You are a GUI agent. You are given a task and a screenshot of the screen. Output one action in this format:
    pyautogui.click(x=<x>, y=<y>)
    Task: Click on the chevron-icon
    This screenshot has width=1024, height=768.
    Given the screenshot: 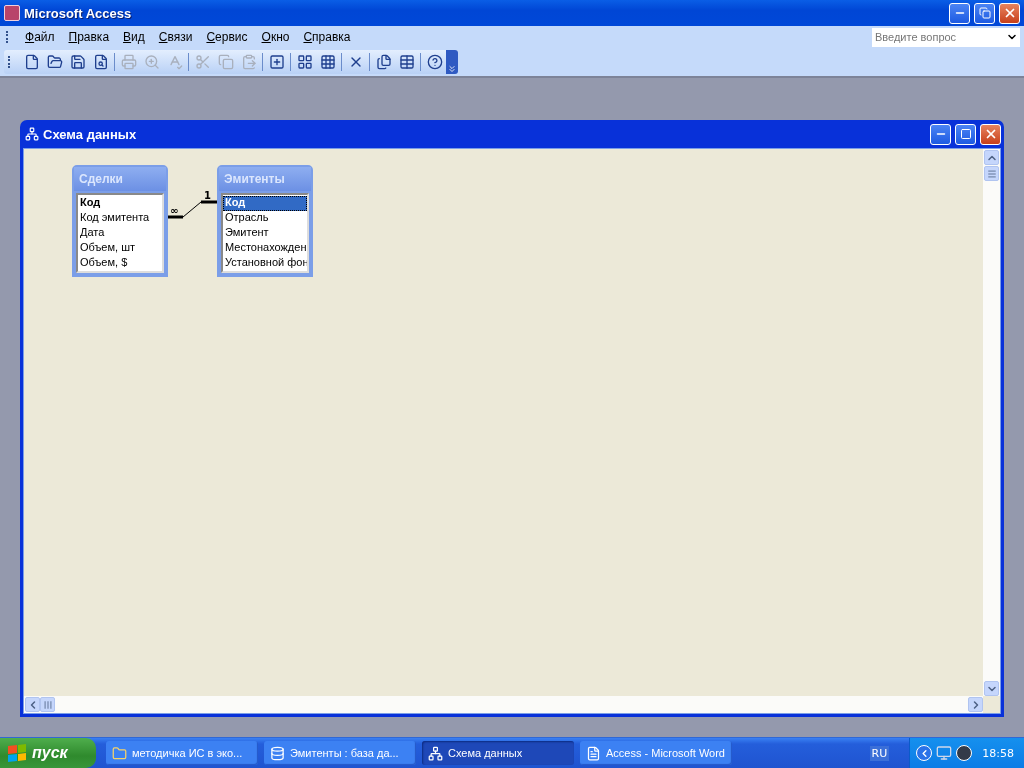 What is the action you would take?
    pyautogui.click(x=452, y=69)
    